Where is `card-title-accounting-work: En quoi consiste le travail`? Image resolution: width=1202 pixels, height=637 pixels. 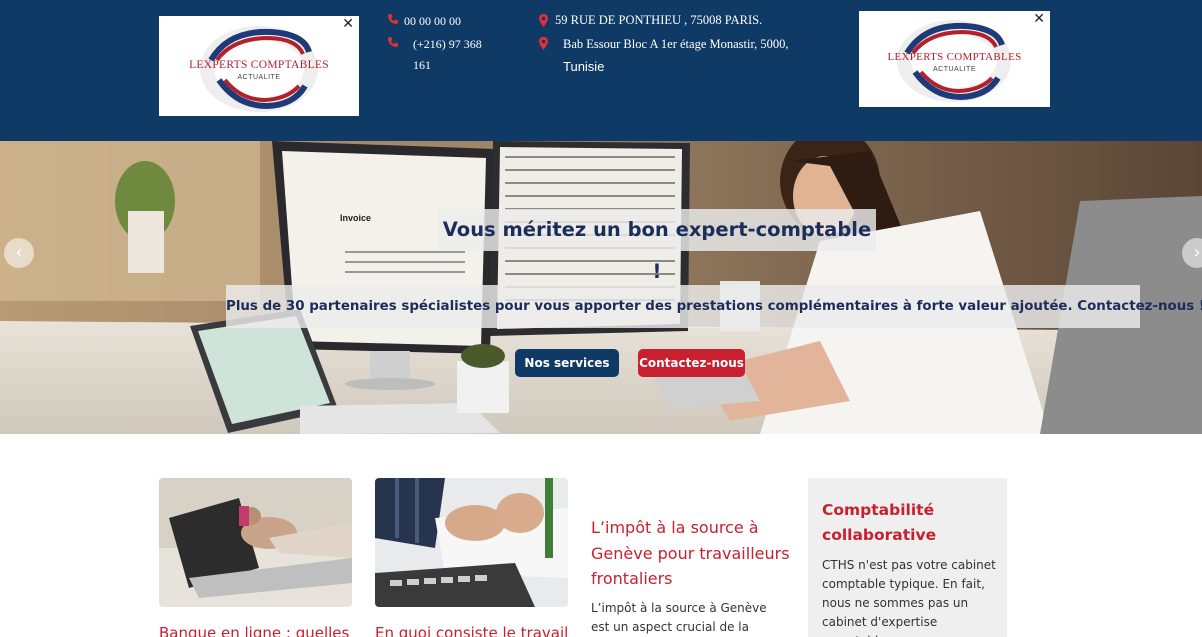 card-title-accounting-work: En quoi consiste le travail is located at coordinates (471, 630).